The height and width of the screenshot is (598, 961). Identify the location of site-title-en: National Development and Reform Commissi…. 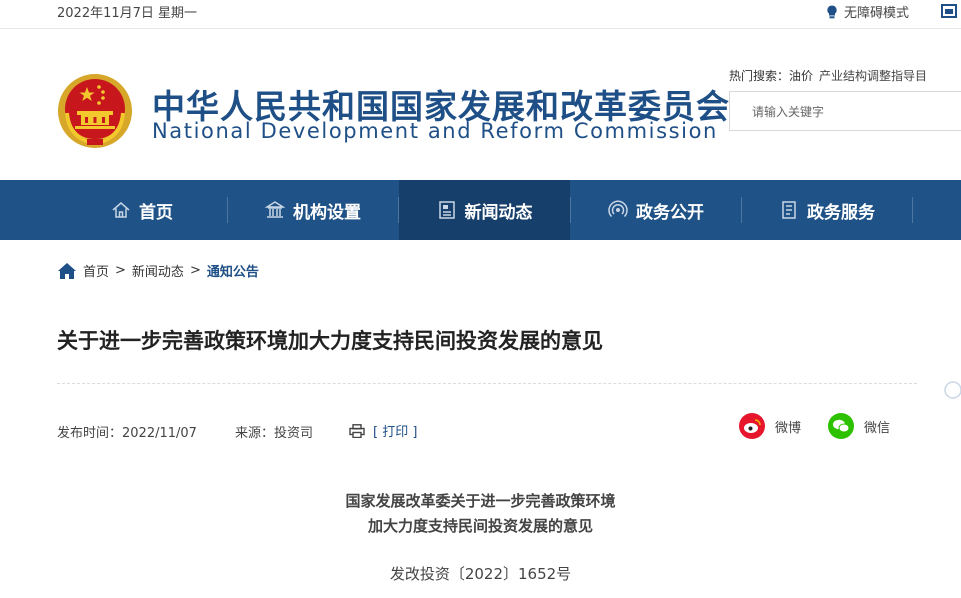
(435, 131).